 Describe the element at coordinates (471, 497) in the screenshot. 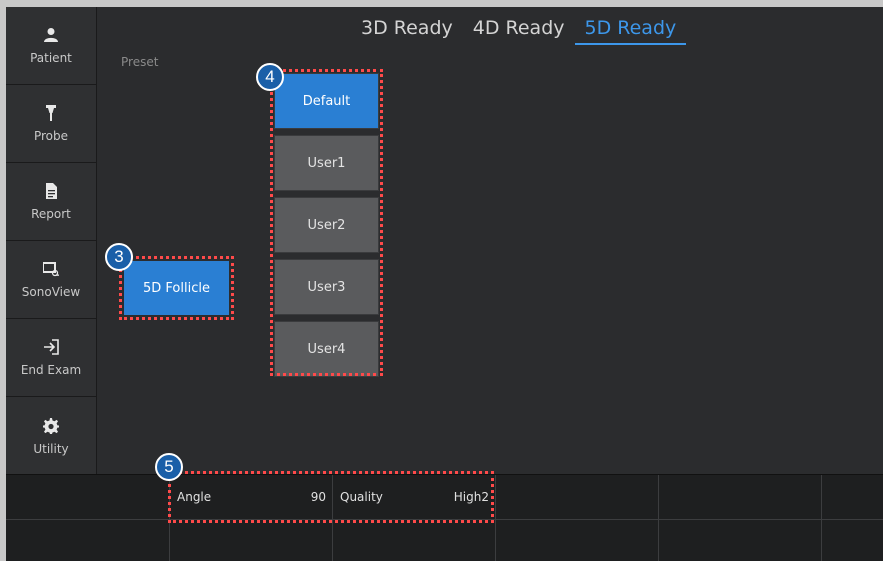

I see `param-value: High2` at that location.